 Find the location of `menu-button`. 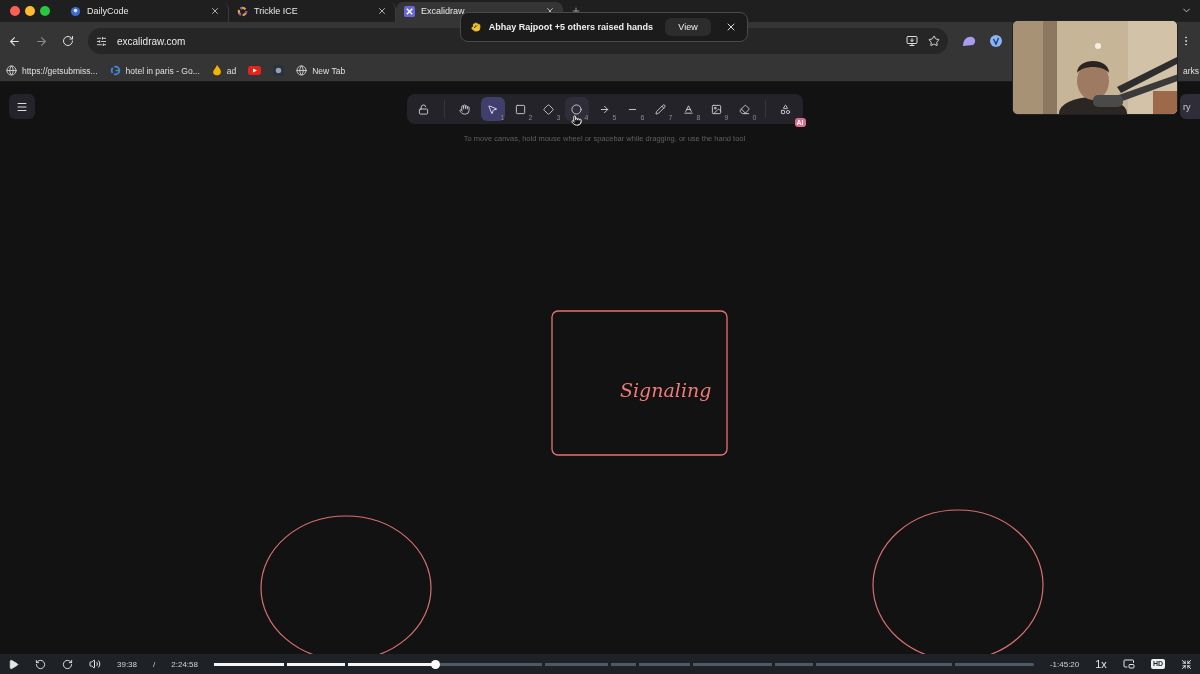

menu-button is located at coordinates (22, 106).